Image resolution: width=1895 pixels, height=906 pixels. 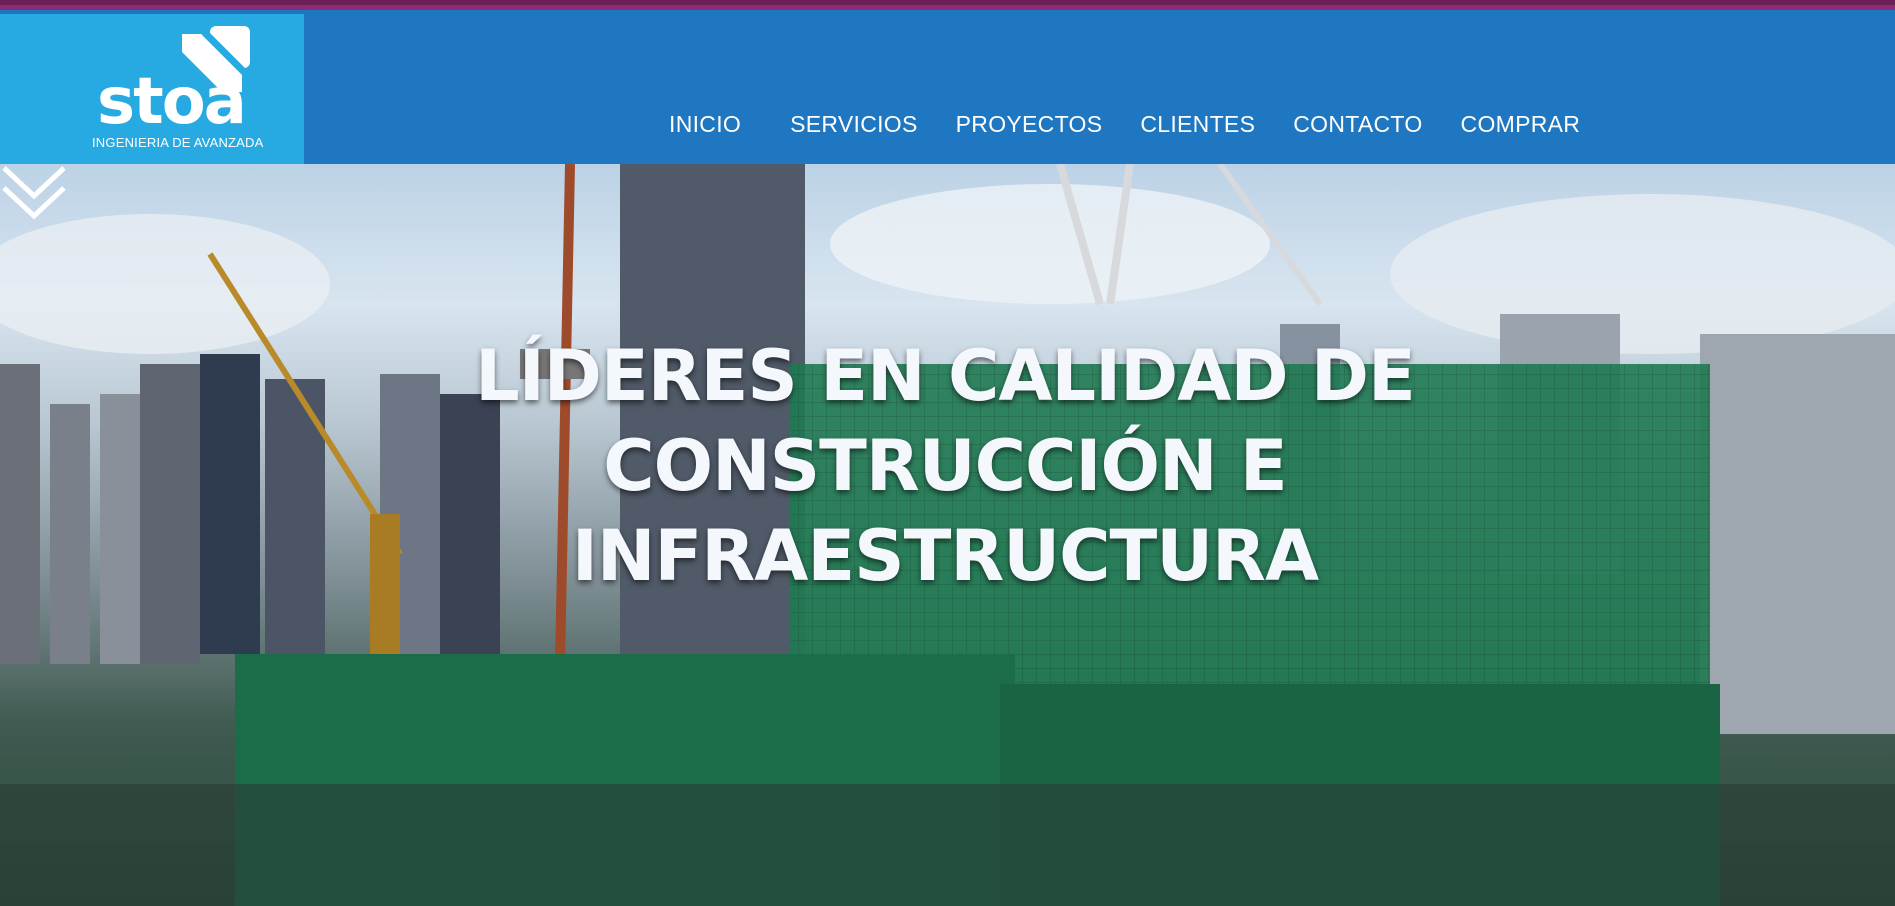 What do you see at coordinates (1029, 124) in the screenshot?
I see `nav-item-proyectos: PROYECTOS` at bounding box center [1029, 124].